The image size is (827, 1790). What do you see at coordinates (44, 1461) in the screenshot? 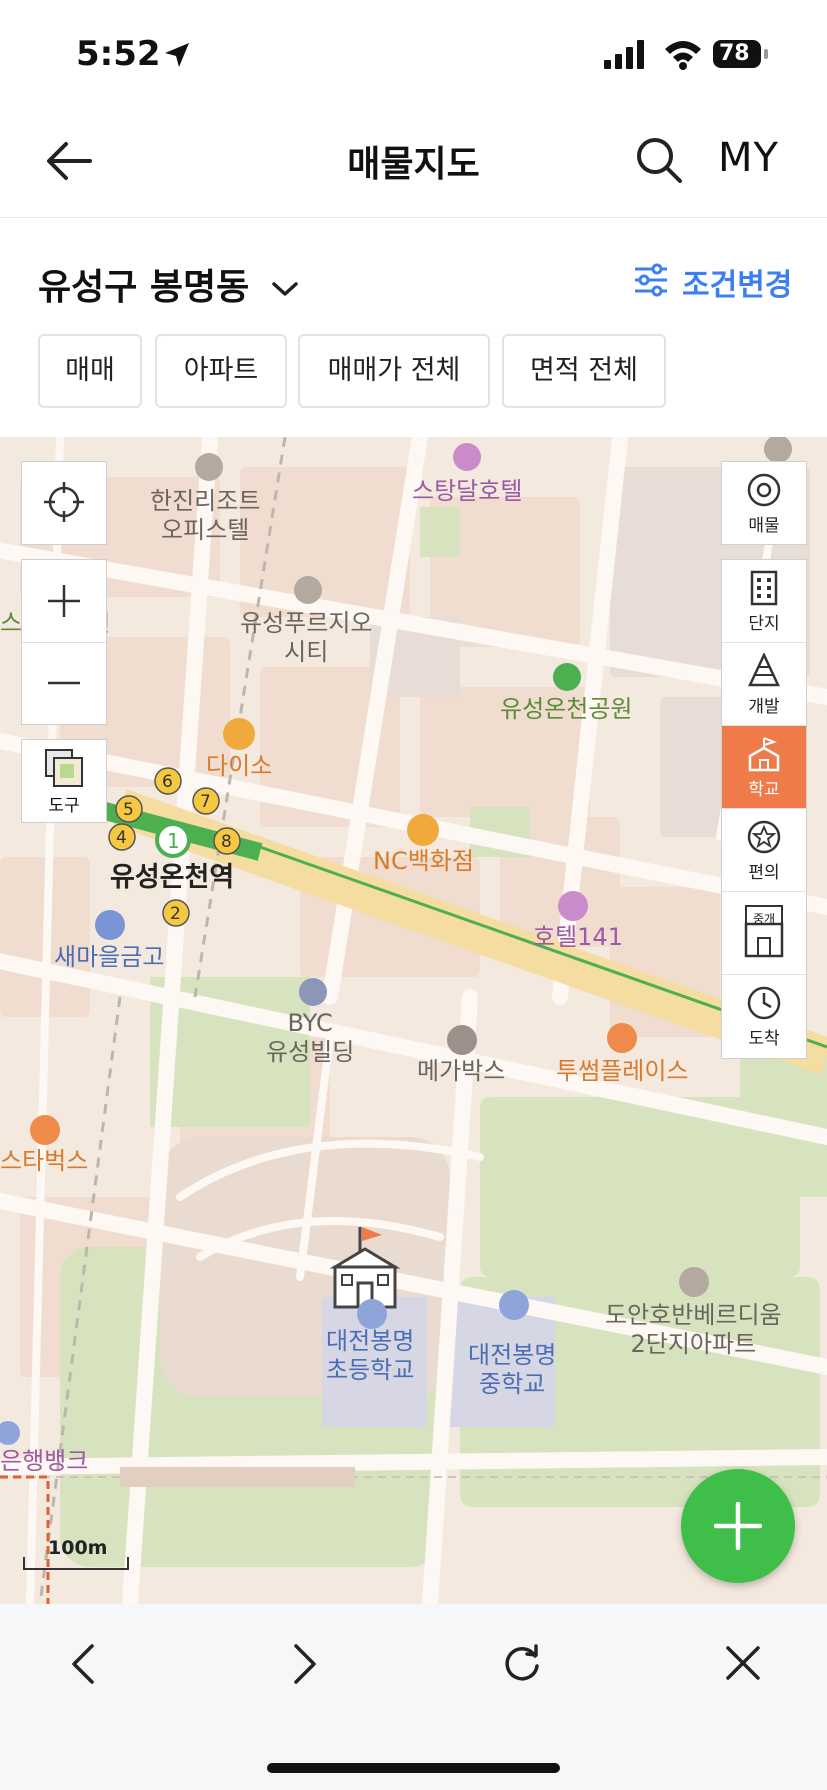
I see `poi-bank: 은행뱅크` at bounding box center [44, 1461].